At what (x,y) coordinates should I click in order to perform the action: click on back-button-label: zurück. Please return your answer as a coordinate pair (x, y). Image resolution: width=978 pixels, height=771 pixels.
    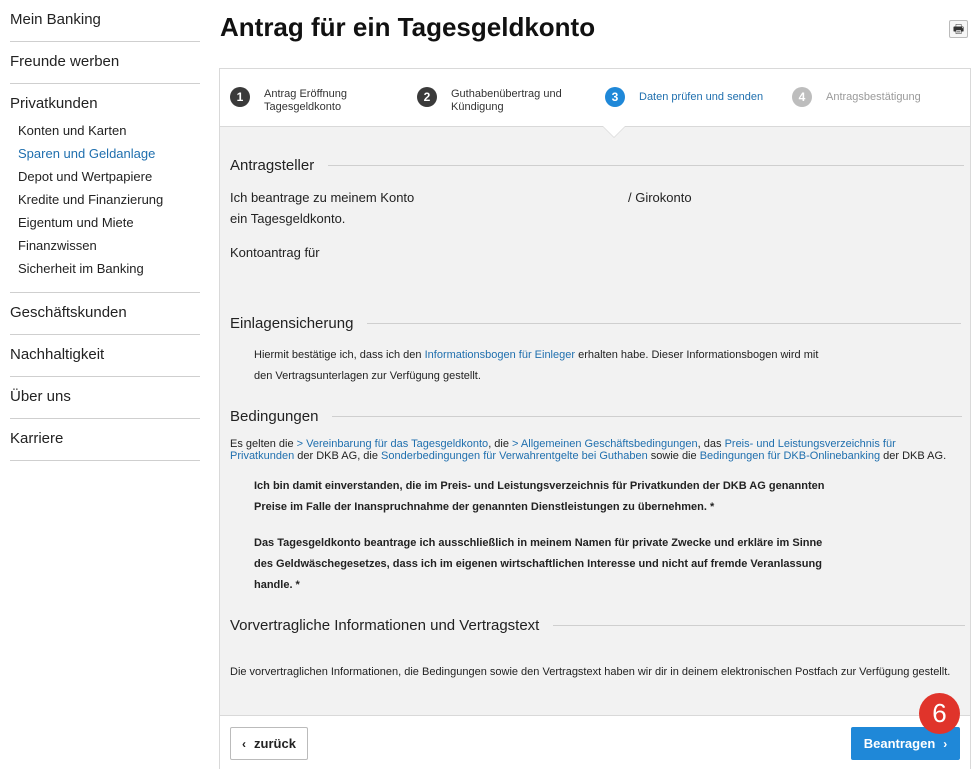
    Looking at the image, I should click on (275, 743).